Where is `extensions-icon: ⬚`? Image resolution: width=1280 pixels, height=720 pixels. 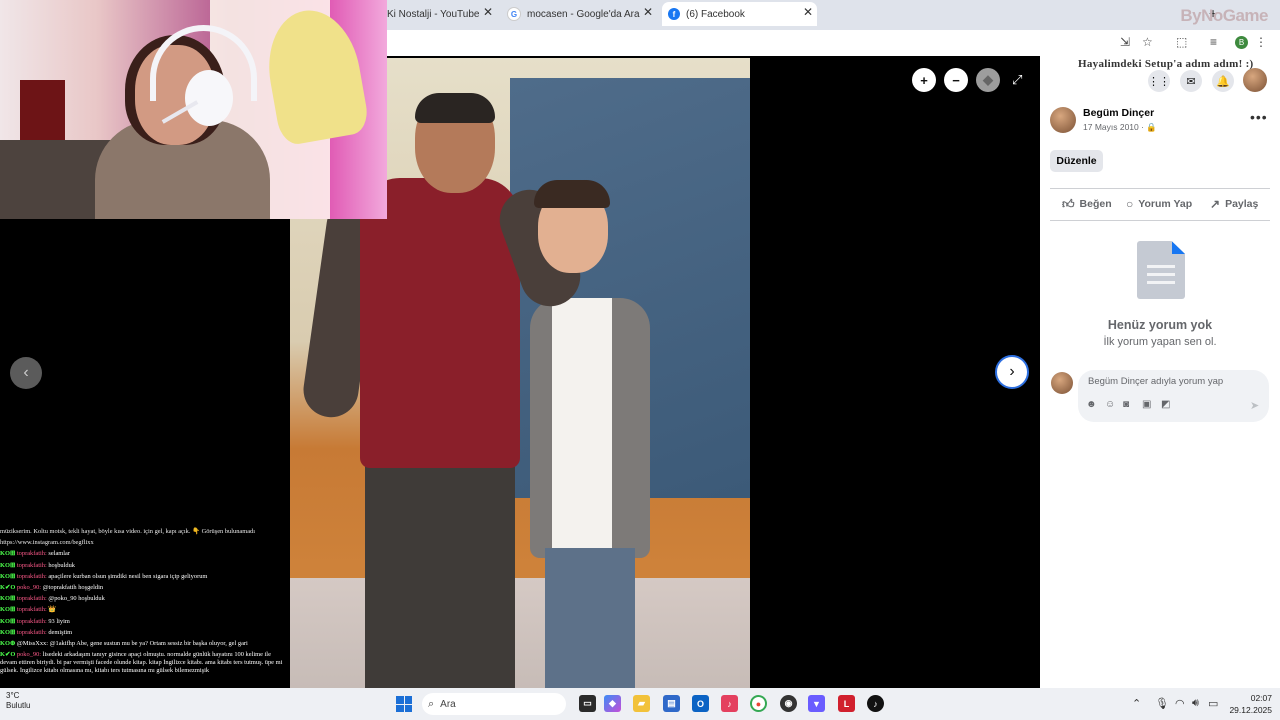
extensions-icon: ⬚ is located at coordinates (1181, 42).